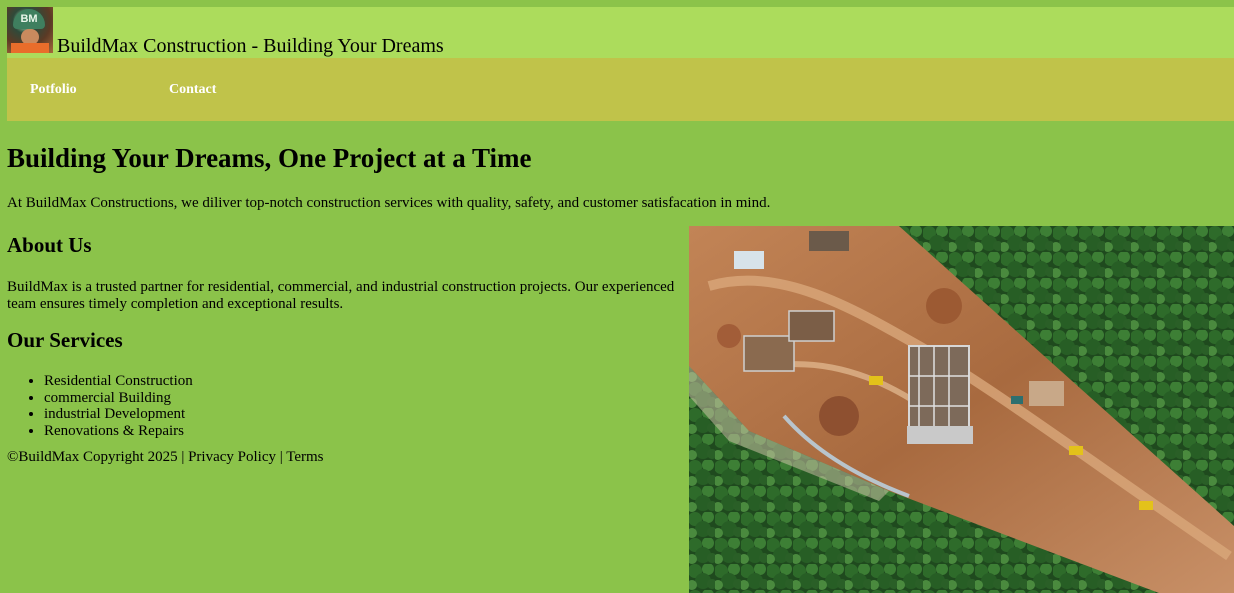 This screenshot has width=1234, height=593. I want to click on terms-link: Terms, so click(304, 457).